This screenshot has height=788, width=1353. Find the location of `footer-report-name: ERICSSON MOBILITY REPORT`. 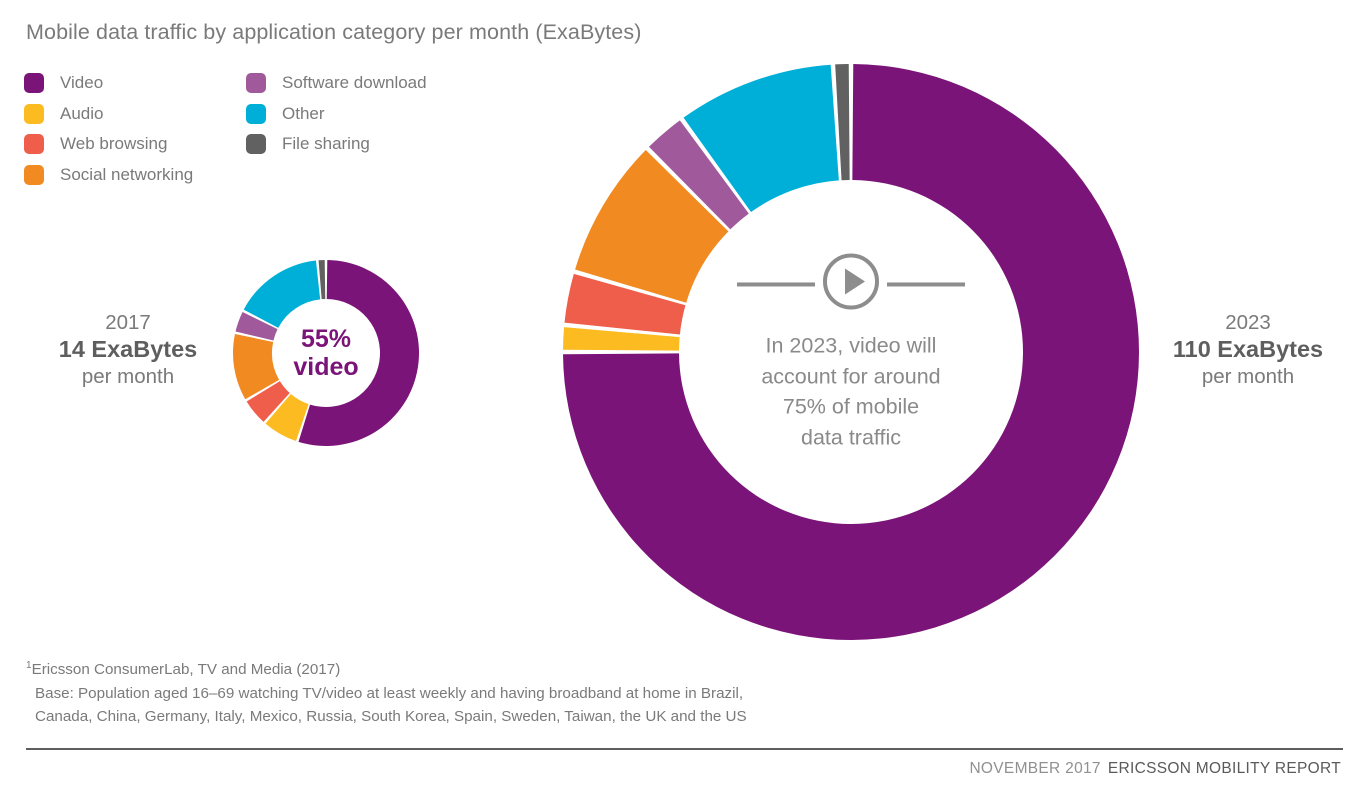

footer-report-name: ERICSSON MOBILITY REPORT is located at coordinates (1224, 768).